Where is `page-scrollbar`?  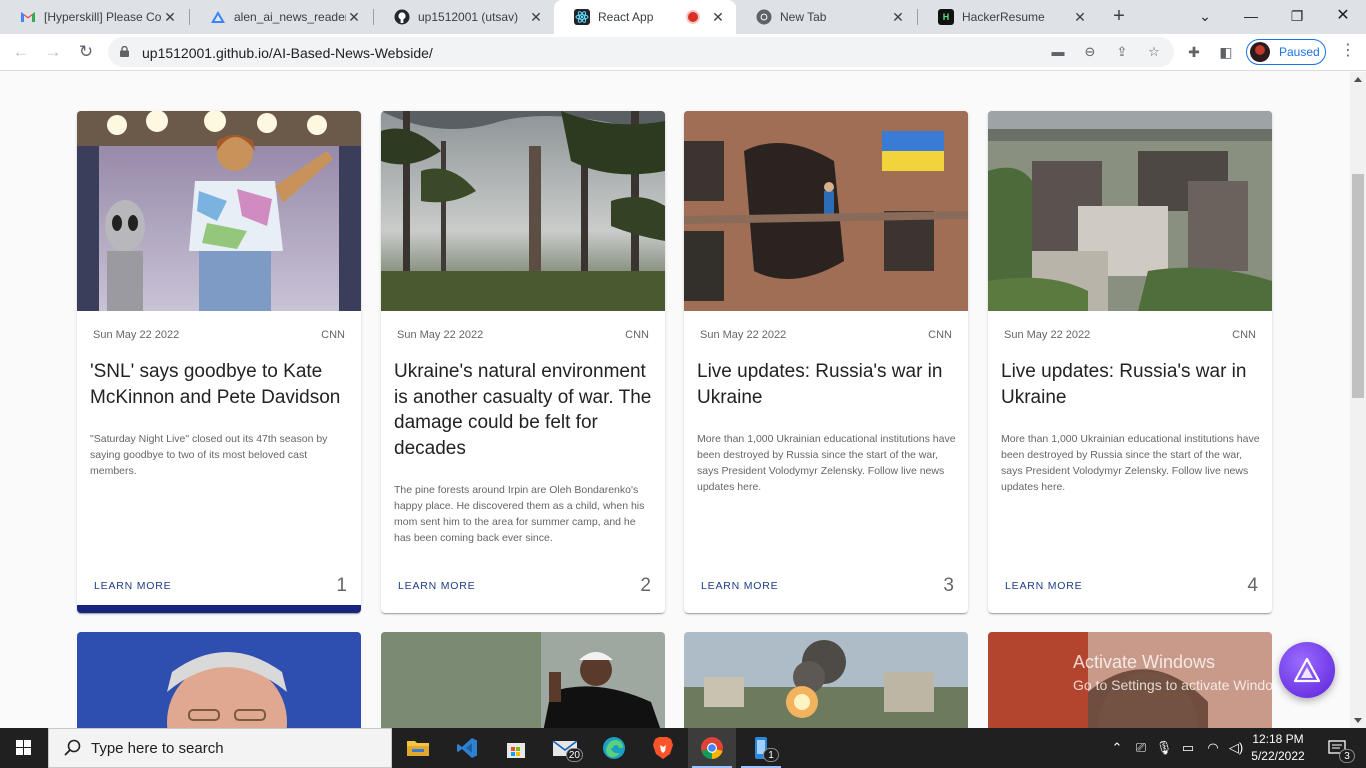 page-scrollbar is located at coordinates (1358, 400).